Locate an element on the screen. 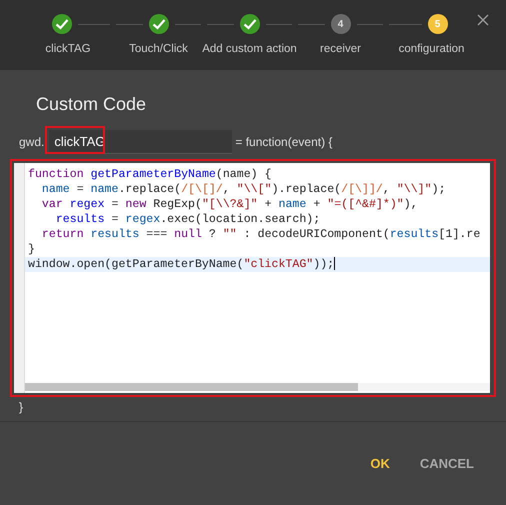 This screenshot has width=506, height=505. close-icon is located at coordinates (483, 20).